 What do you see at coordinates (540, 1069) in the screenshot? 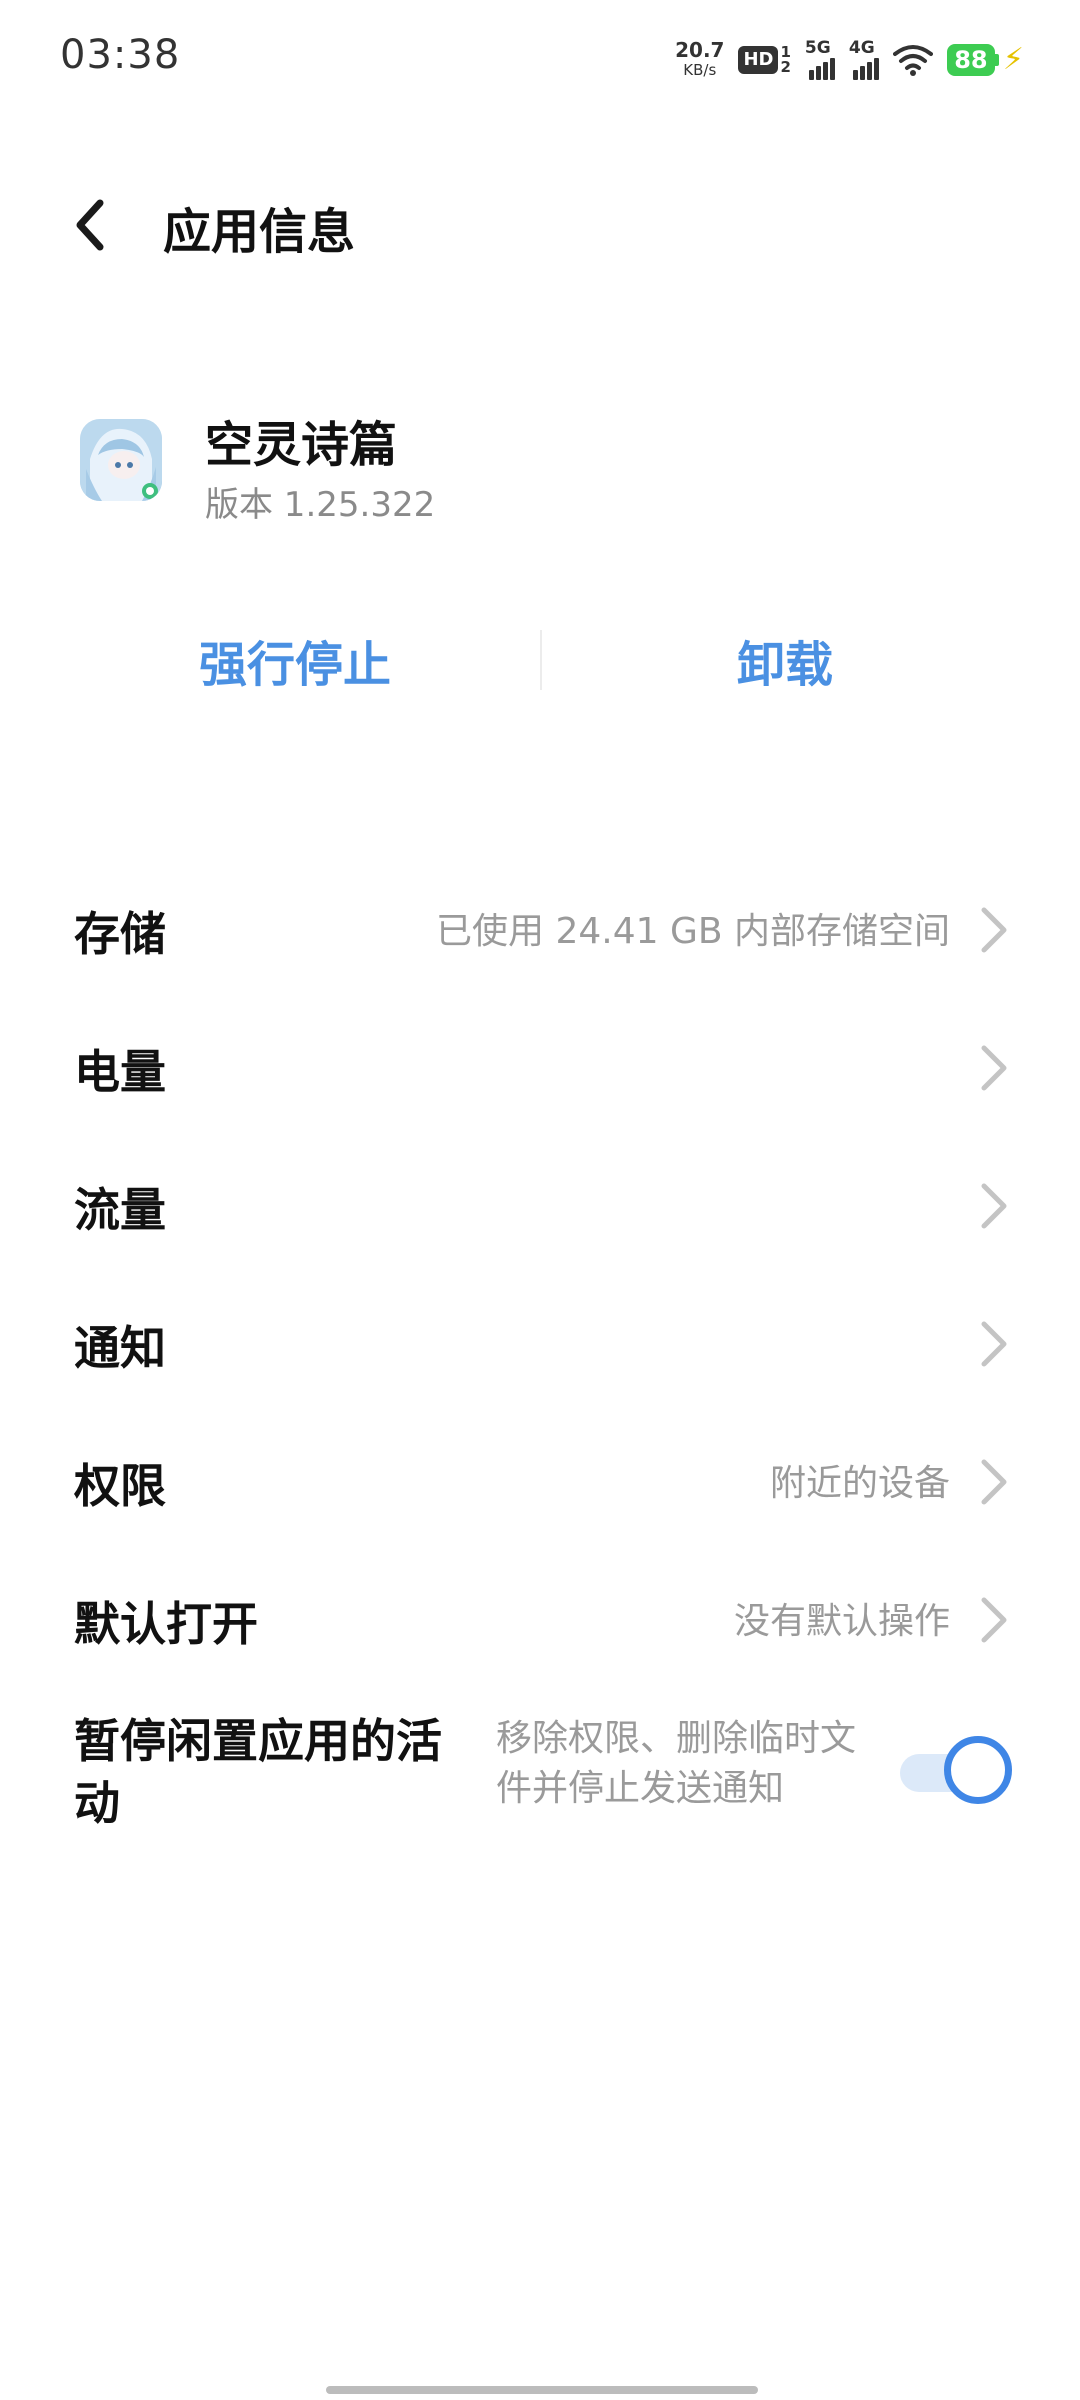
I see `setting-battery: 电量` at bounding box center [540, 1069].